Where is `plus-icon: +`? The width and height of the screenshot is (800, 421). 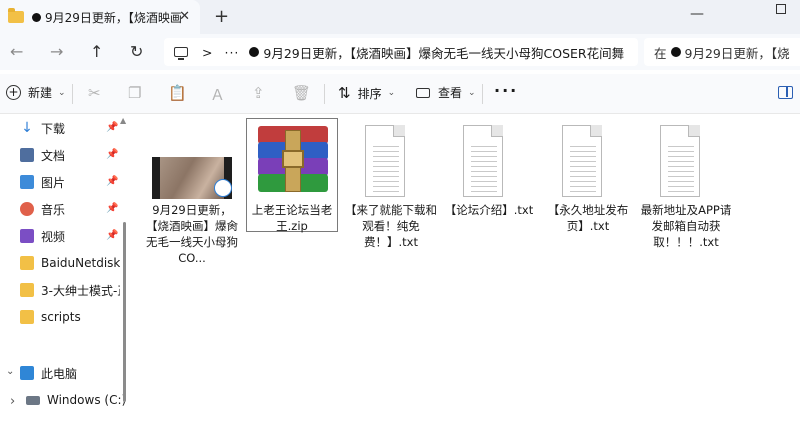
plus-icon: + is located at coordinates (13, 92).